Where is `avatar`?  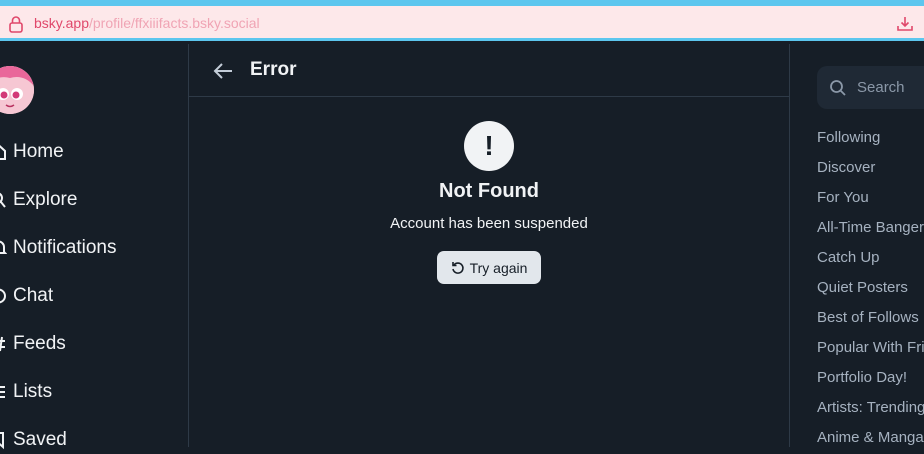 avatar is located at coordinates (17, 90).